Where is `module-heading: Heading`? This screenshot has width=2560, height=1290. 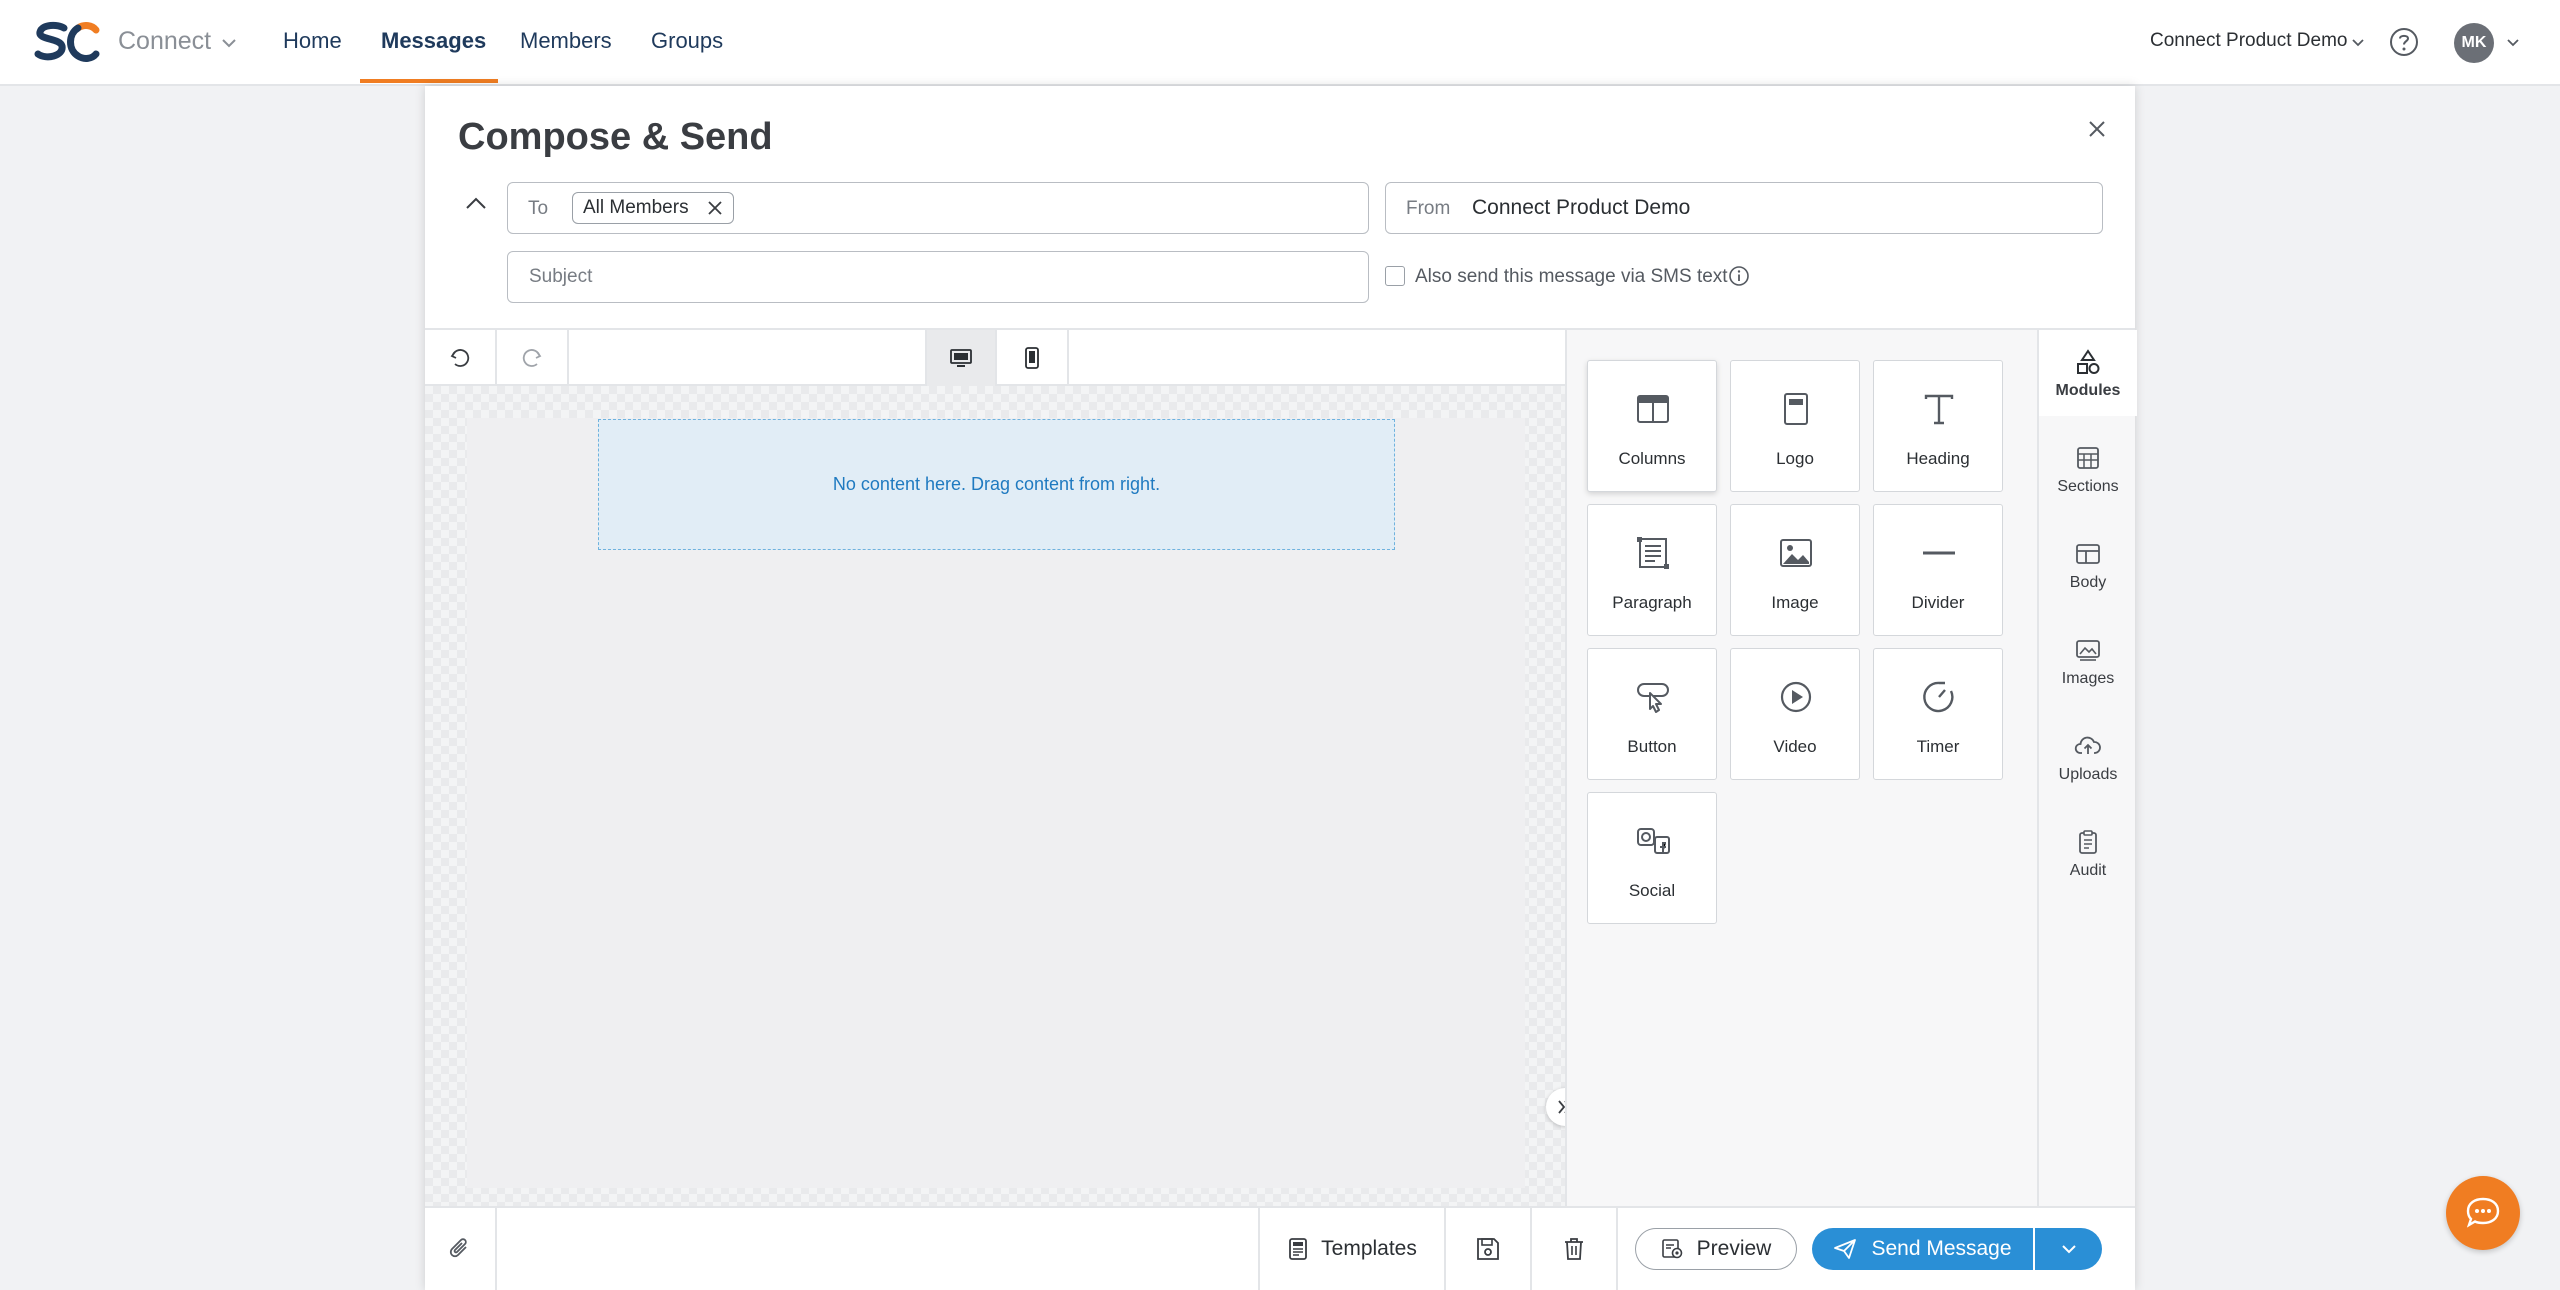 module-heading: Heading is located at coordinates (1938, 426).